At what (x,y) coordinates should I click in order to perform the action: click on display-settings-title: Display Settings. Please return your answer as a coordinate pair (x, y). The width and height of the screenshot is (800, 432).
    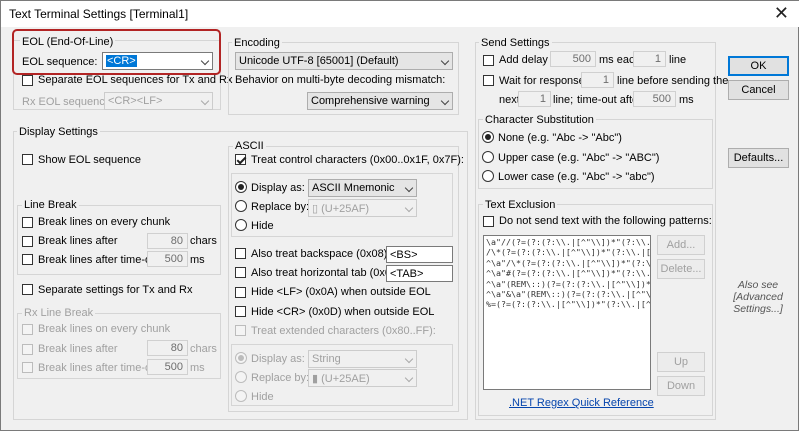
    Looking at the image, I should click on (58, 132).